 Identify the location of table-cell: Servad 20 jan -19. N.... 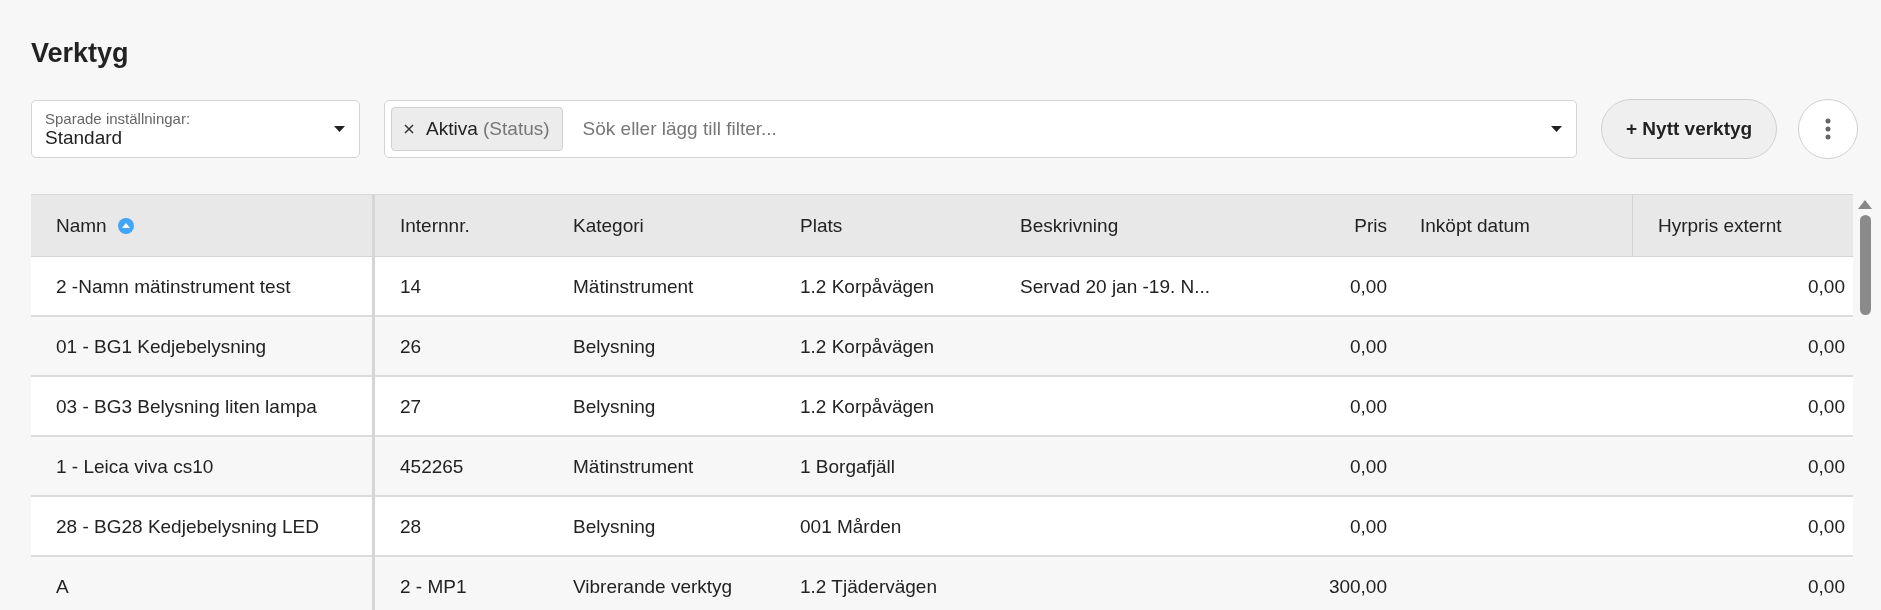
(1115, 287).